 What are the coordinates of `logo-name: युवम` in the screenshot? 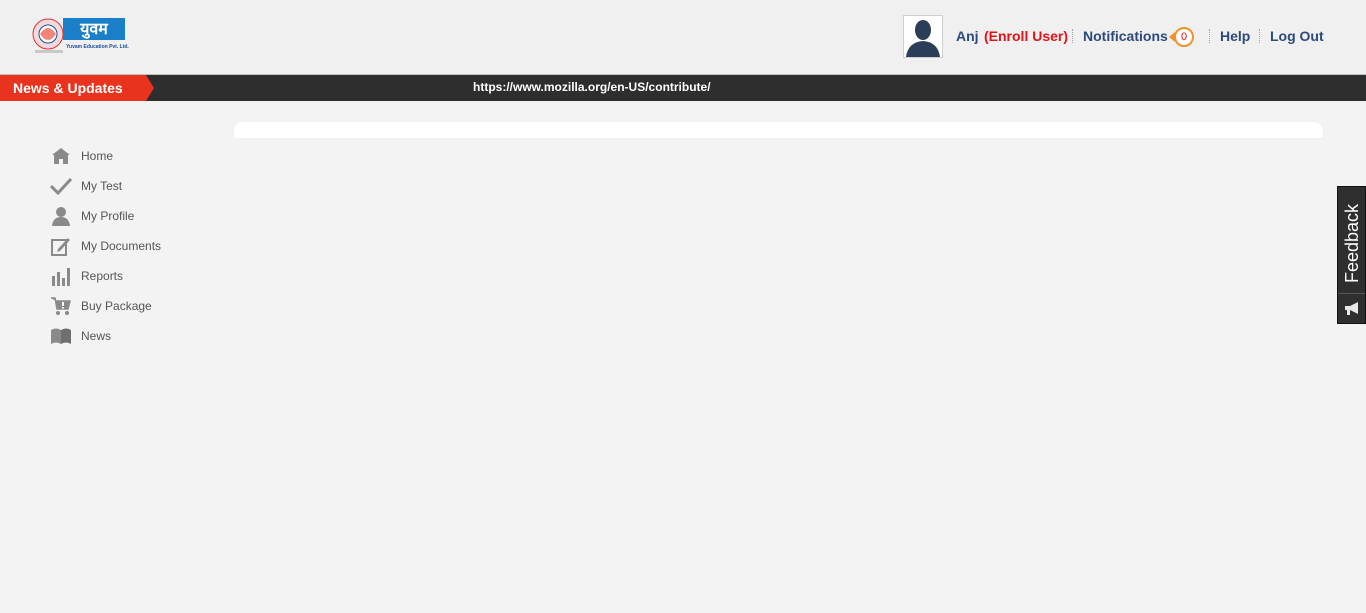 It's located at (94, 28).